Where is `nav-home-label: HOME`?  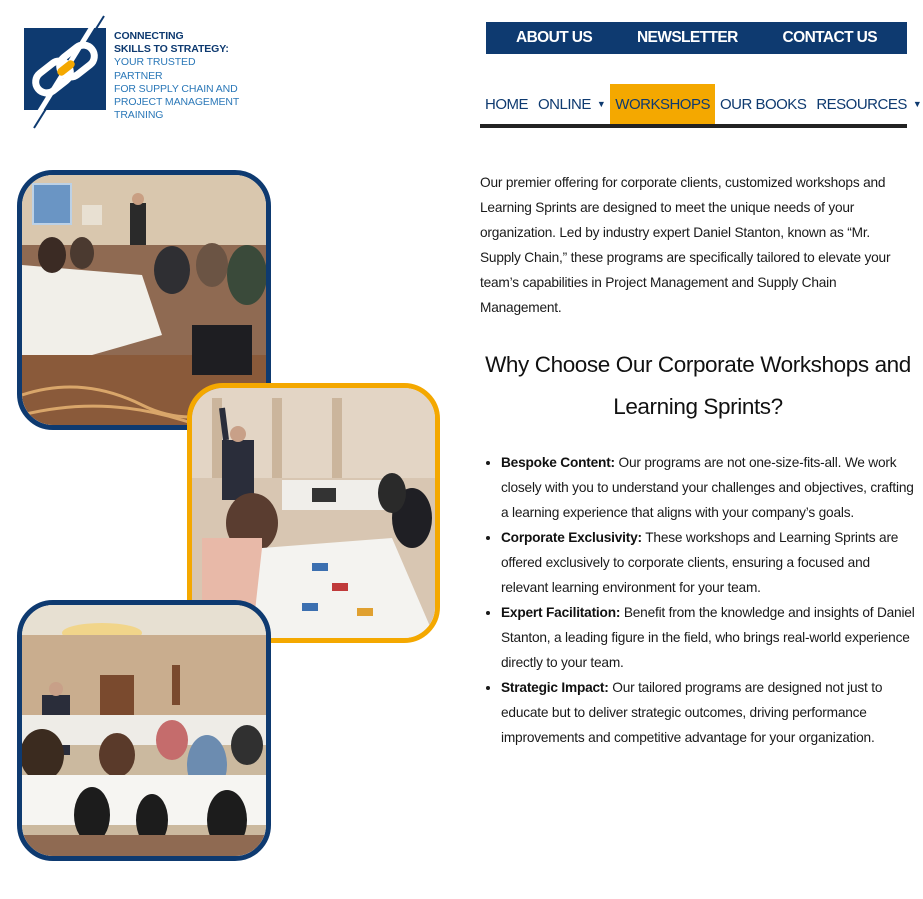 nav-home-label: HOME is located at coordinates (507, 104).